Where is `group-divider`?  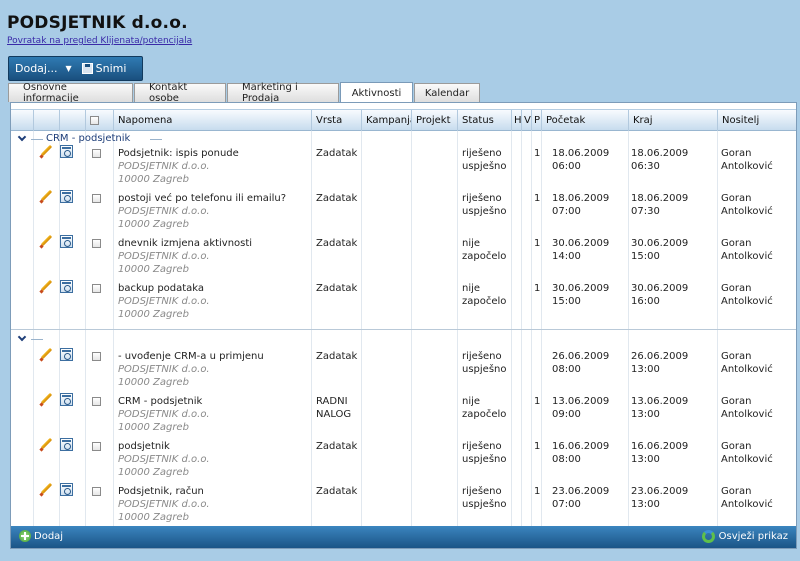 group-divider is located at coordinates (403, 329).